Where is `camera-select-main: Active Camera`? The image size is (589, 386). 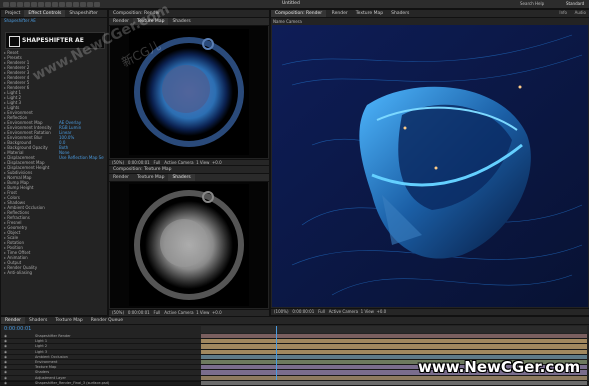
camera-select-main: Active Camera is located at coordinates (343, 311).